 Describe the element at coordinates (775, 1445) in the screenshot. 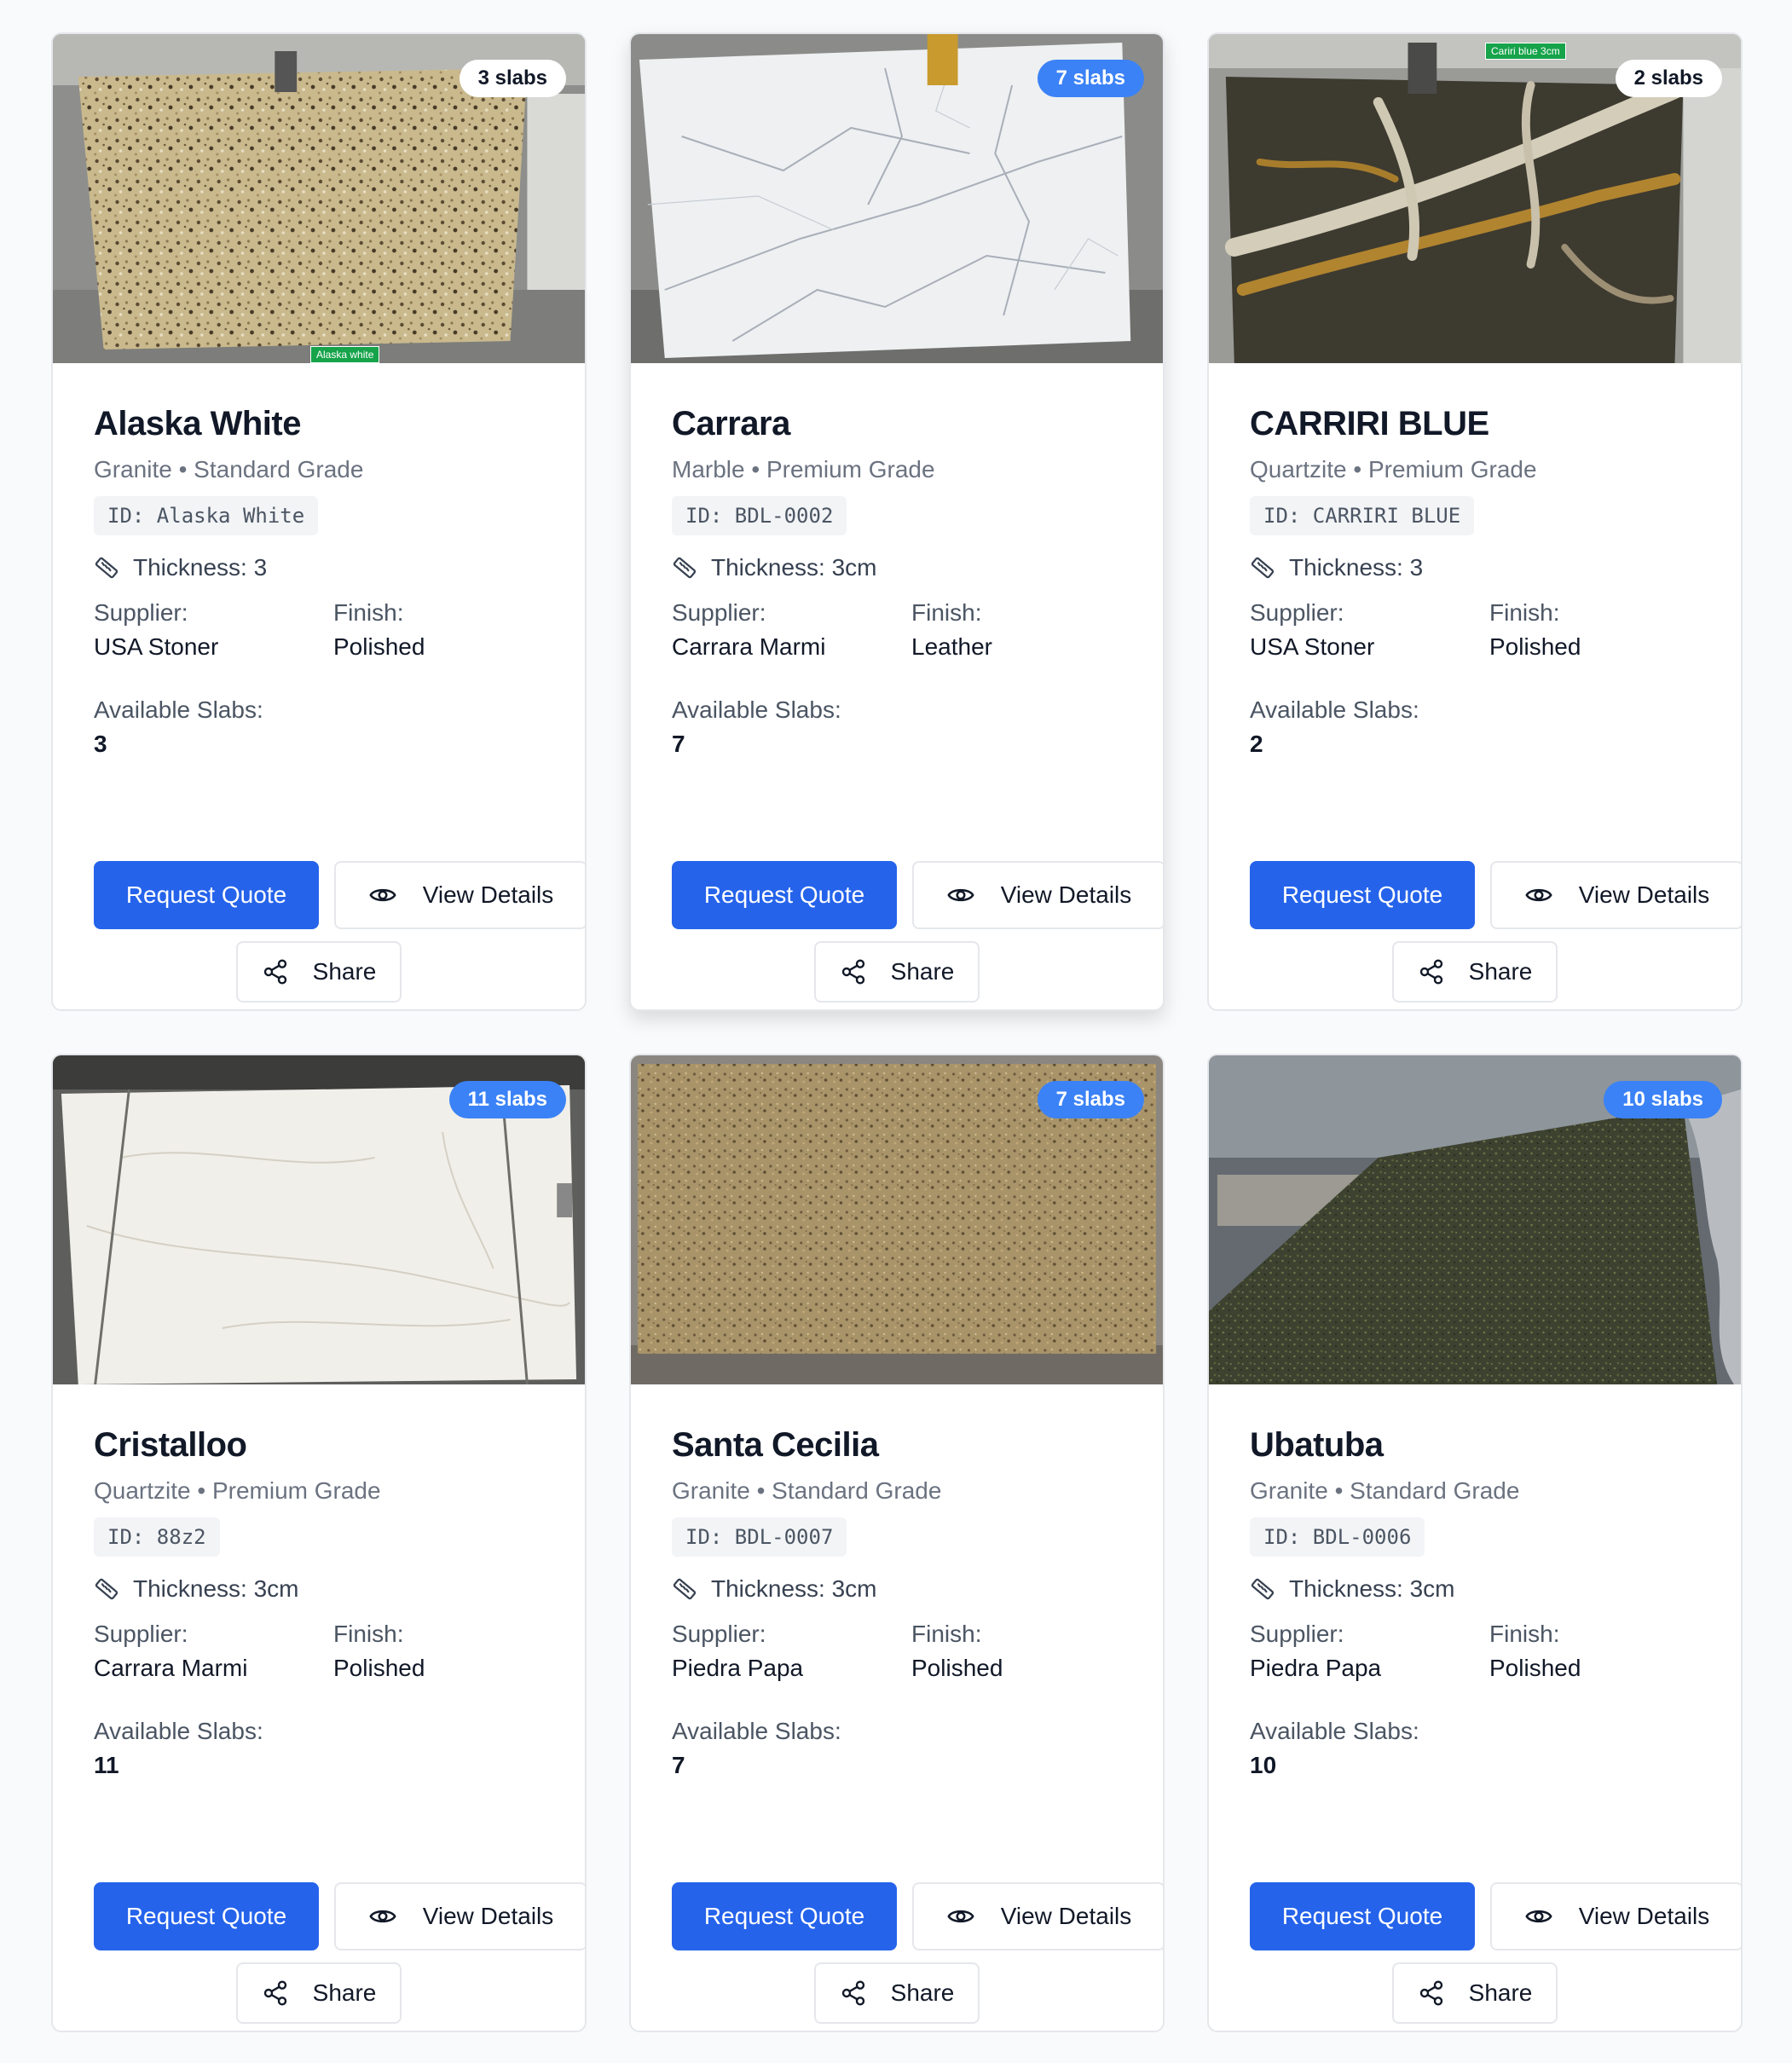

I see `product-title: Santa Cecilia` at that location.